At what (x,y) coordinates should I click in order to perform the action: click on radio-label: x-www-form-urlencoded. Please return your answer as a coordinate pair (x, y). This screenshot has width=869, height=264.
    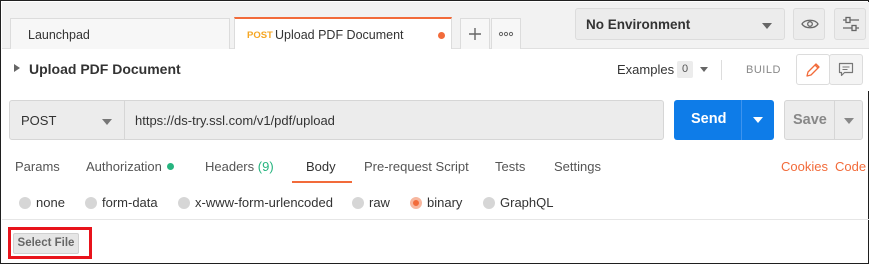
    Looking at the image, I should click on (264, 202).